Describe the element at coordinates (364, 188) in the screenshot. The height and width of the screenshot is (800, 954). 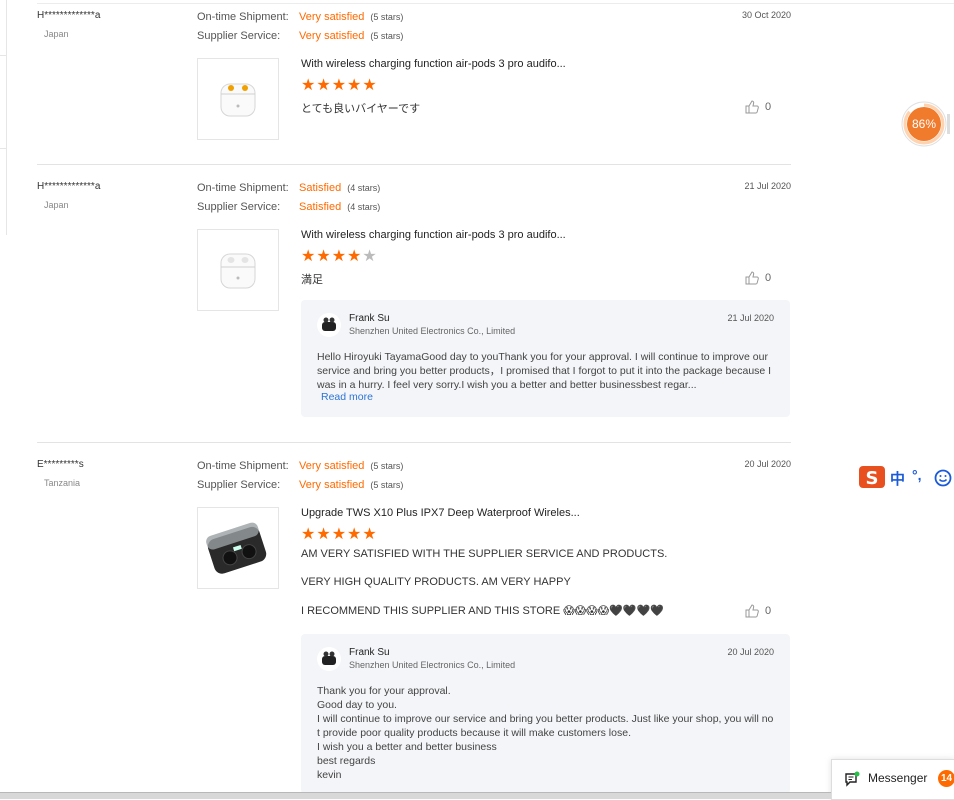
I see `shipment-stars: (4 stars)` at that location.